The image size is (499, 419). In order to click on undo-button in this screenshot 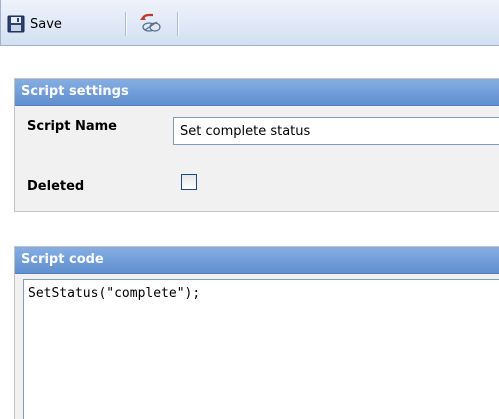, I will do `click(150, 24)`.